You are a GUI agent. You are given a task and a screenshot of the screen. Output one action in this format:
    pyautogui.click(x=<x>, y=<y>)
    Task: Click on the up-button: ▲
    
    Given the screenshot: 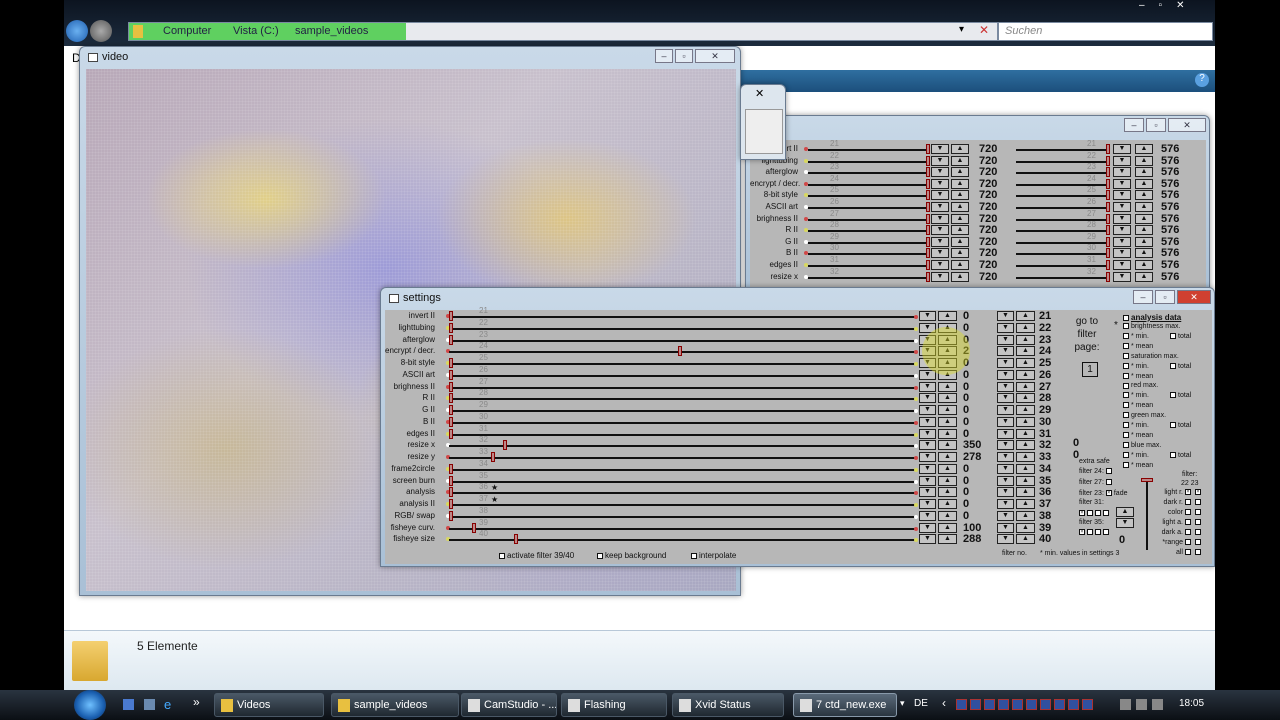 What is the action you would take?
    pyautogui.click(x=1125, y=512)
    